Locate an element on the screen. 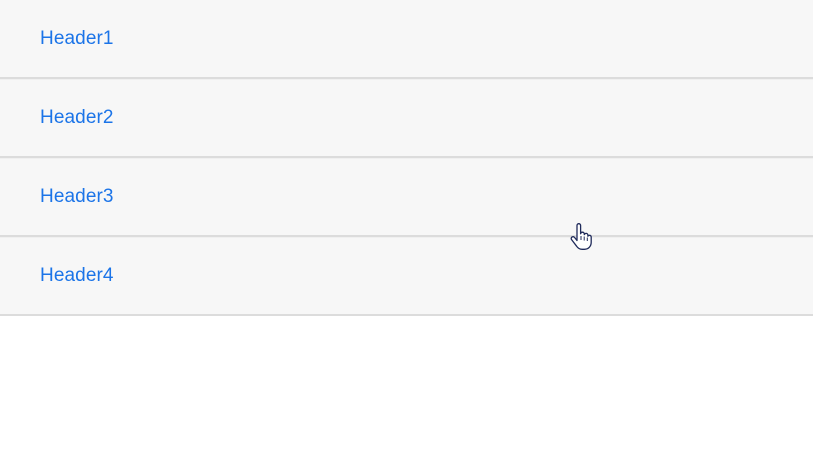 The width and height of the screenshot is (813, 469). accordion-header-label: Header2 is located at coordinates (77, 117).